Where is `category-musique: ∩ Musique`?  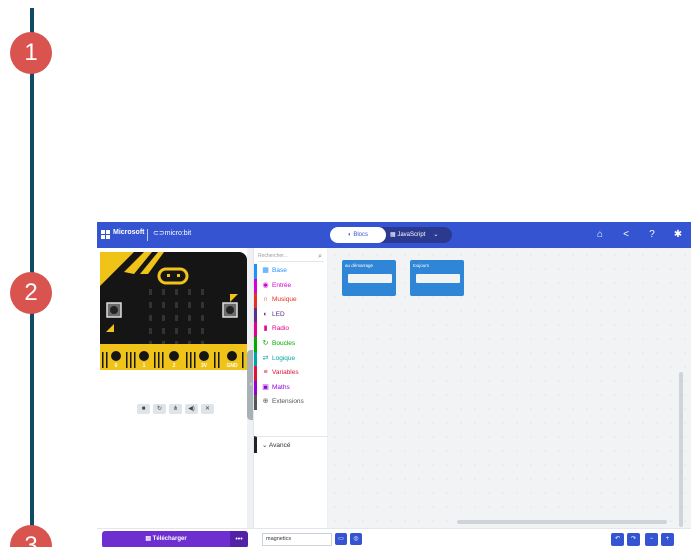 category-musique: ∩ Musique is located at coordinates (291, 300).